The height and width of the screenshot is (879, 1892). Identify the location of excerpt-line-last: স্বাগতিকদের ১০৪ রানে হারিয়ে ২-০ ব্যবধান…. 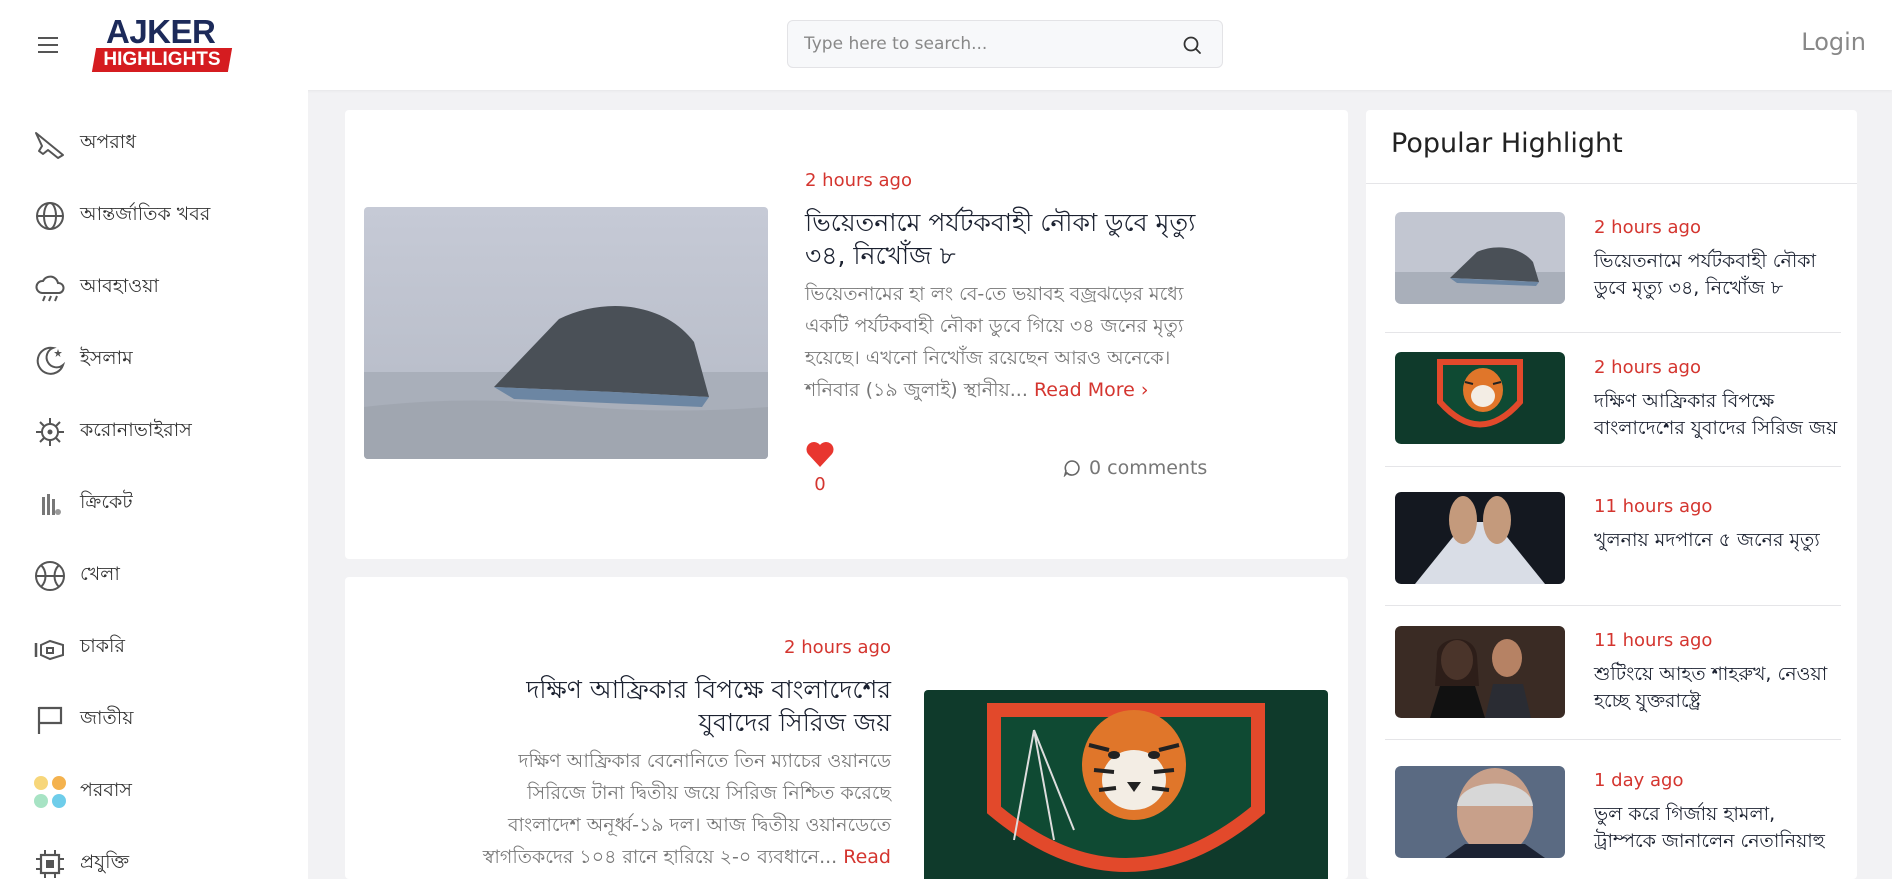
(671, 857).